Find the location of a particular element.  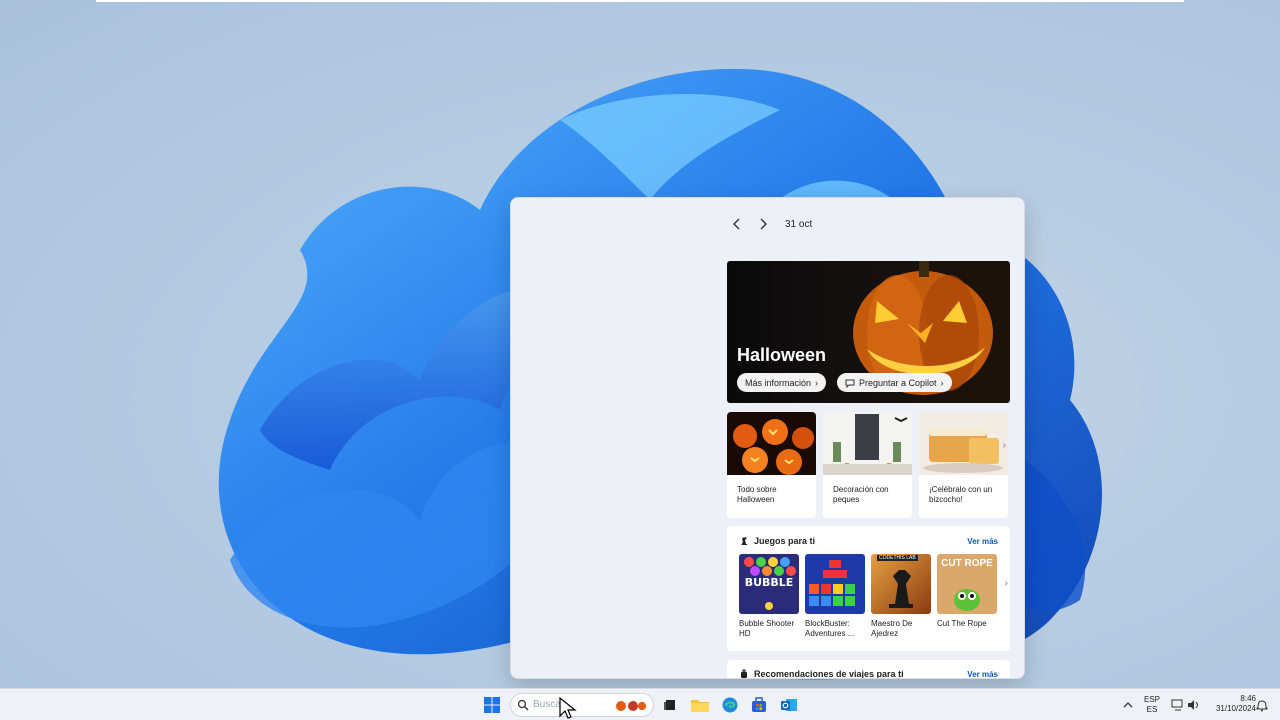

game-tile: CODETHIS LAB Maestro De Ajedrez is located at coordinates (901, 596).